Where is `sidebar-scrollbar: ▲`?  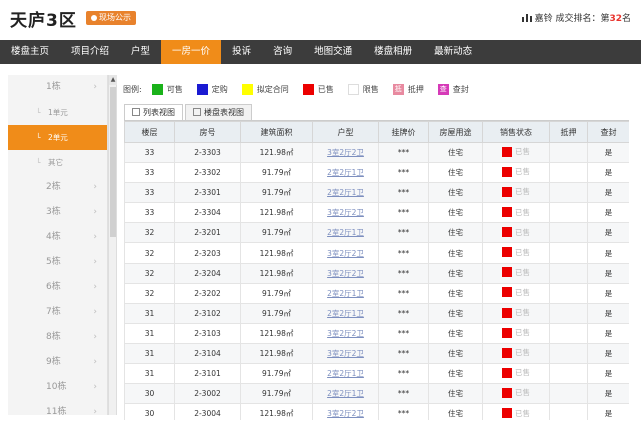 sidebar-scrollbar: ▲ is located at coordinates (112, 245).